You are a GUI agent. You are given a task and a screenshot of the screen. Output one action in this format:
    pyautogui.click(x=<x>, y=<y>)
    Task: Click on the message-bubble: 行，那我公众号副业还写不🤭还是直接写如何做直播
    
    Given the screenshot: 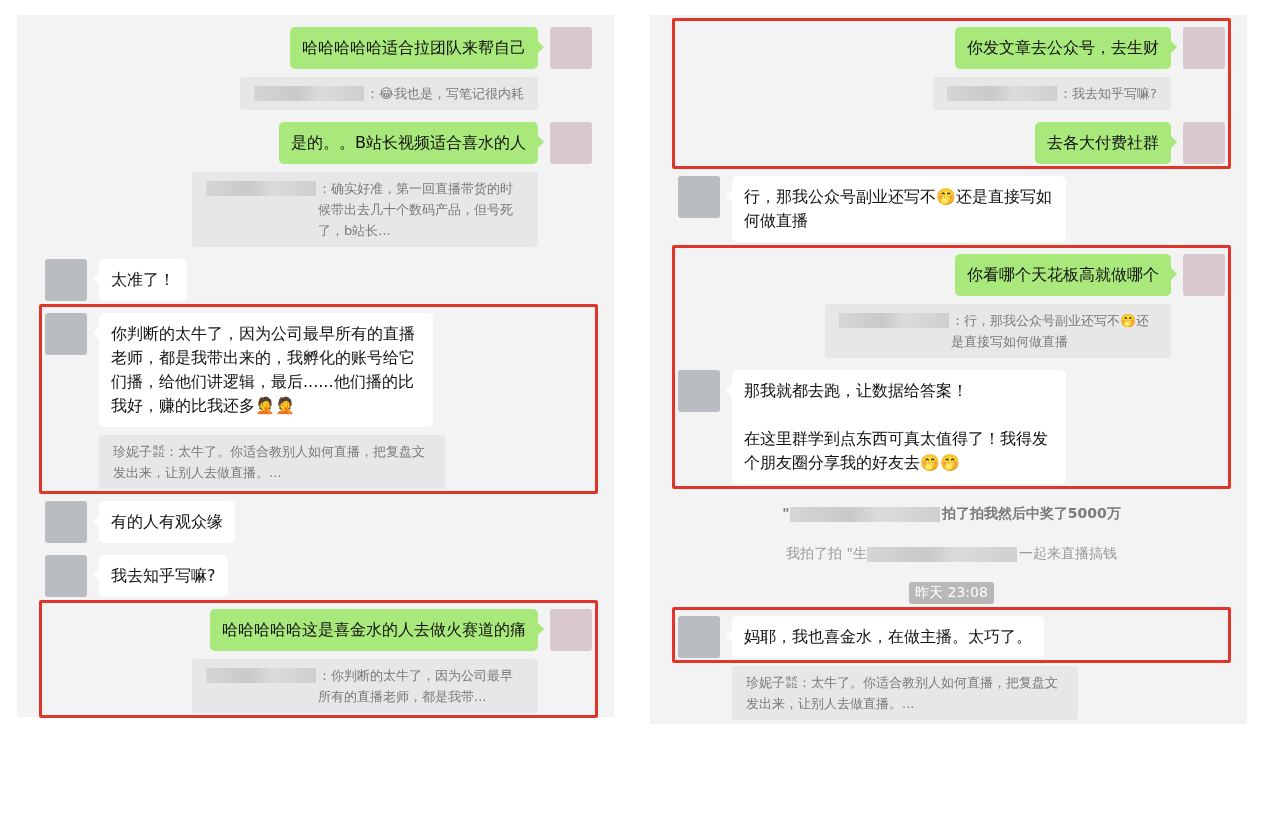 What is the action you would take?
    pyautogui.click(x=899, y=209)
    